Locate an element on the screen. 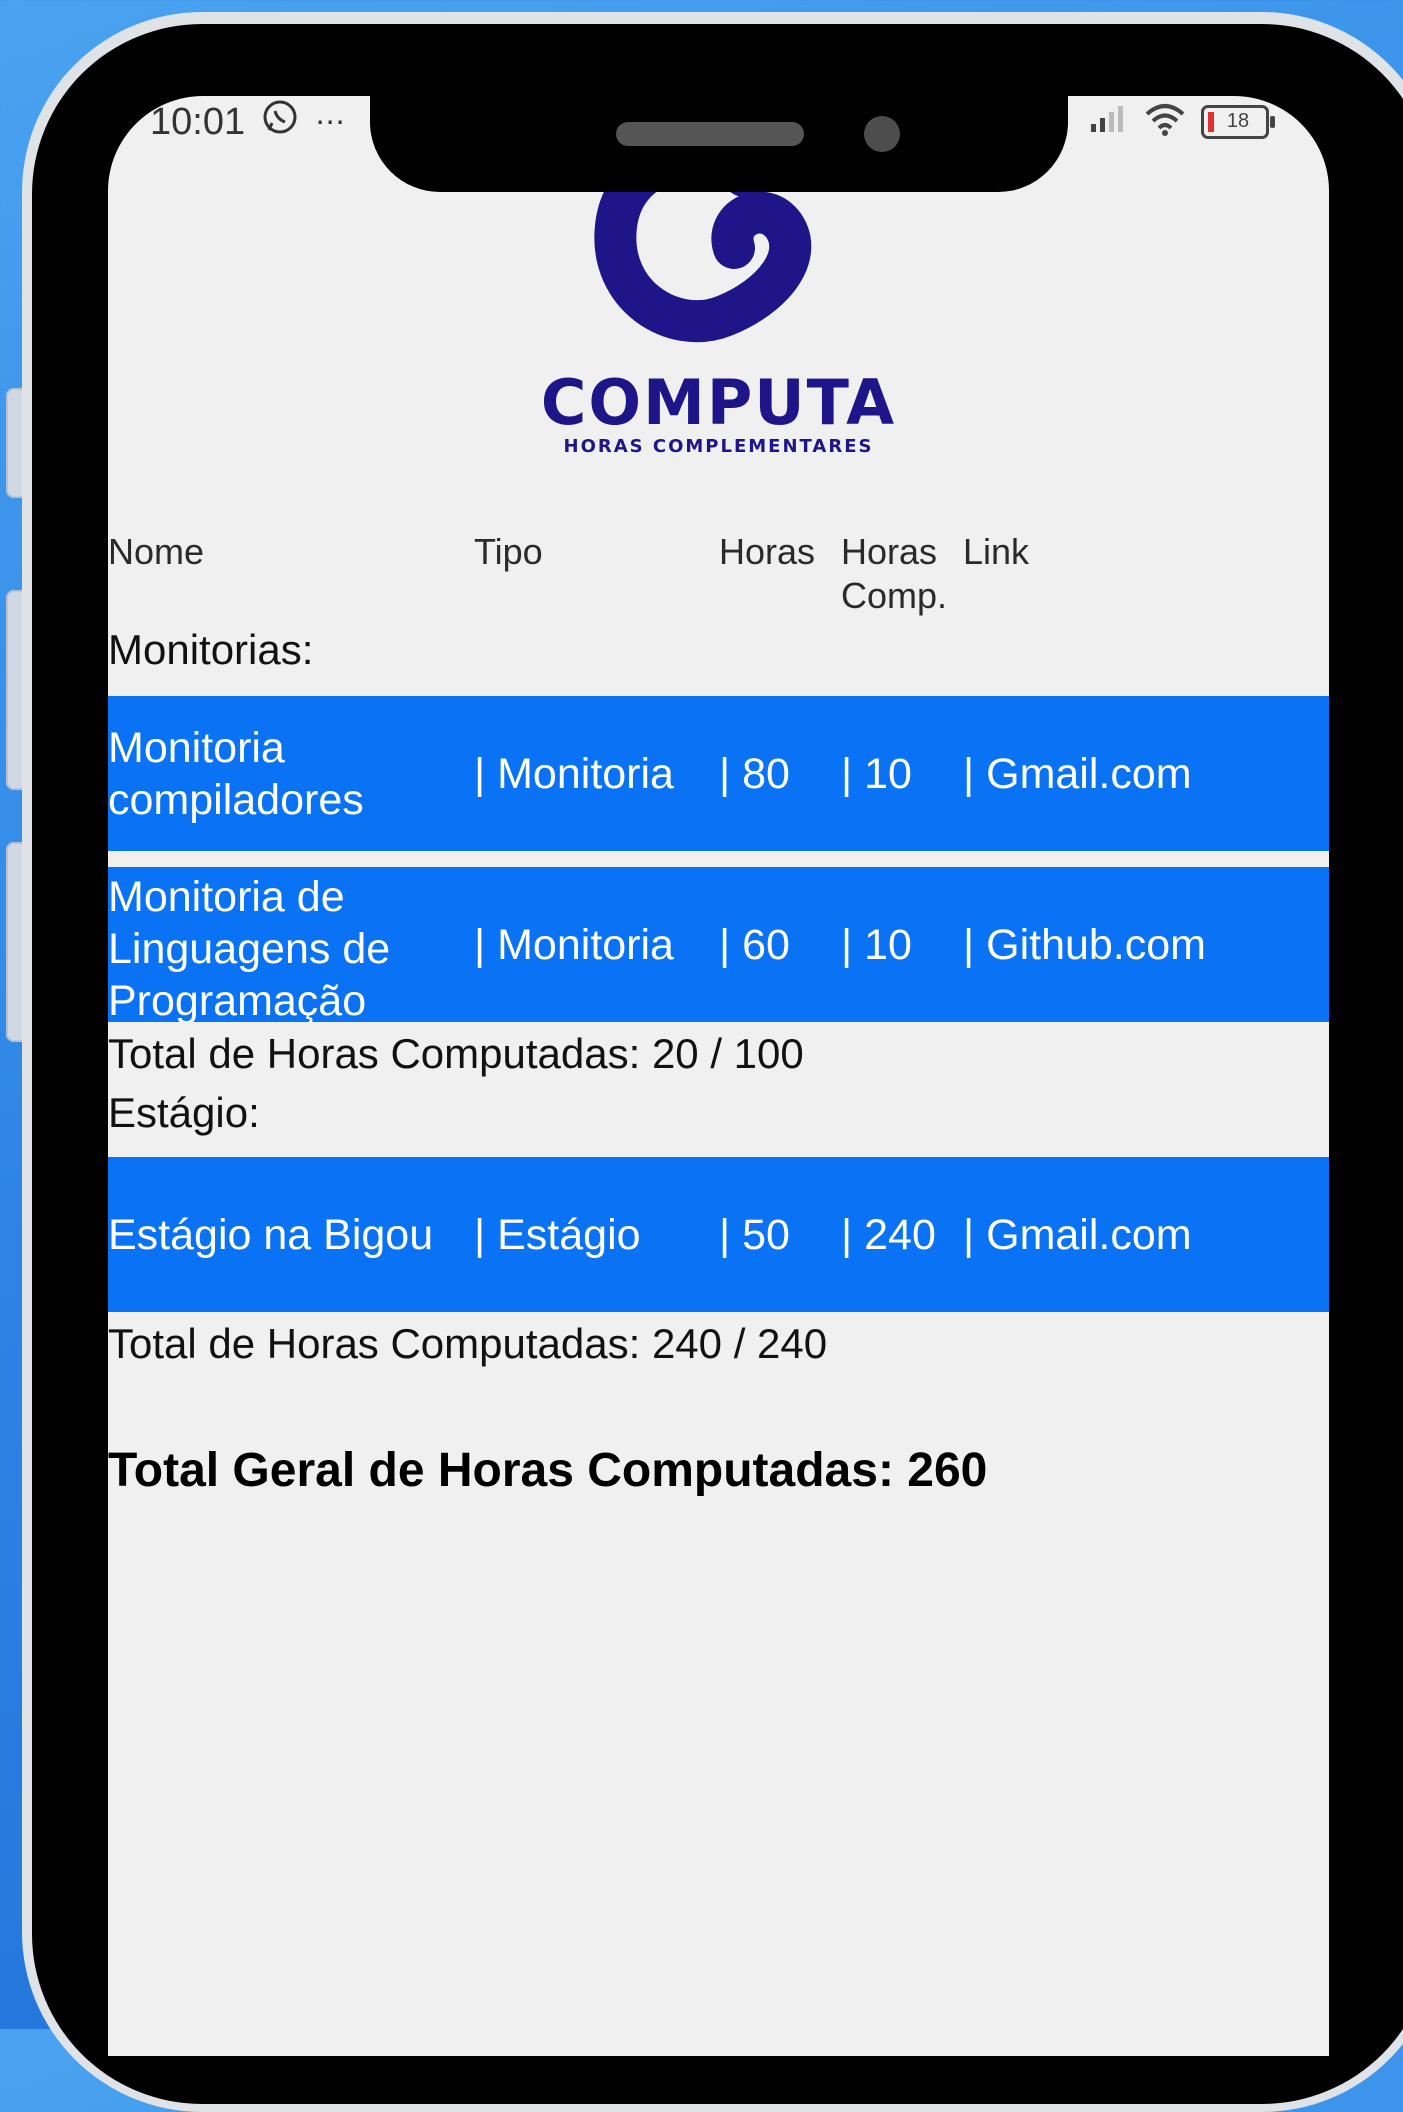 The height and width of the screenshot is (2112, 1403). header-link: Link is located at coordinates (996, 551).